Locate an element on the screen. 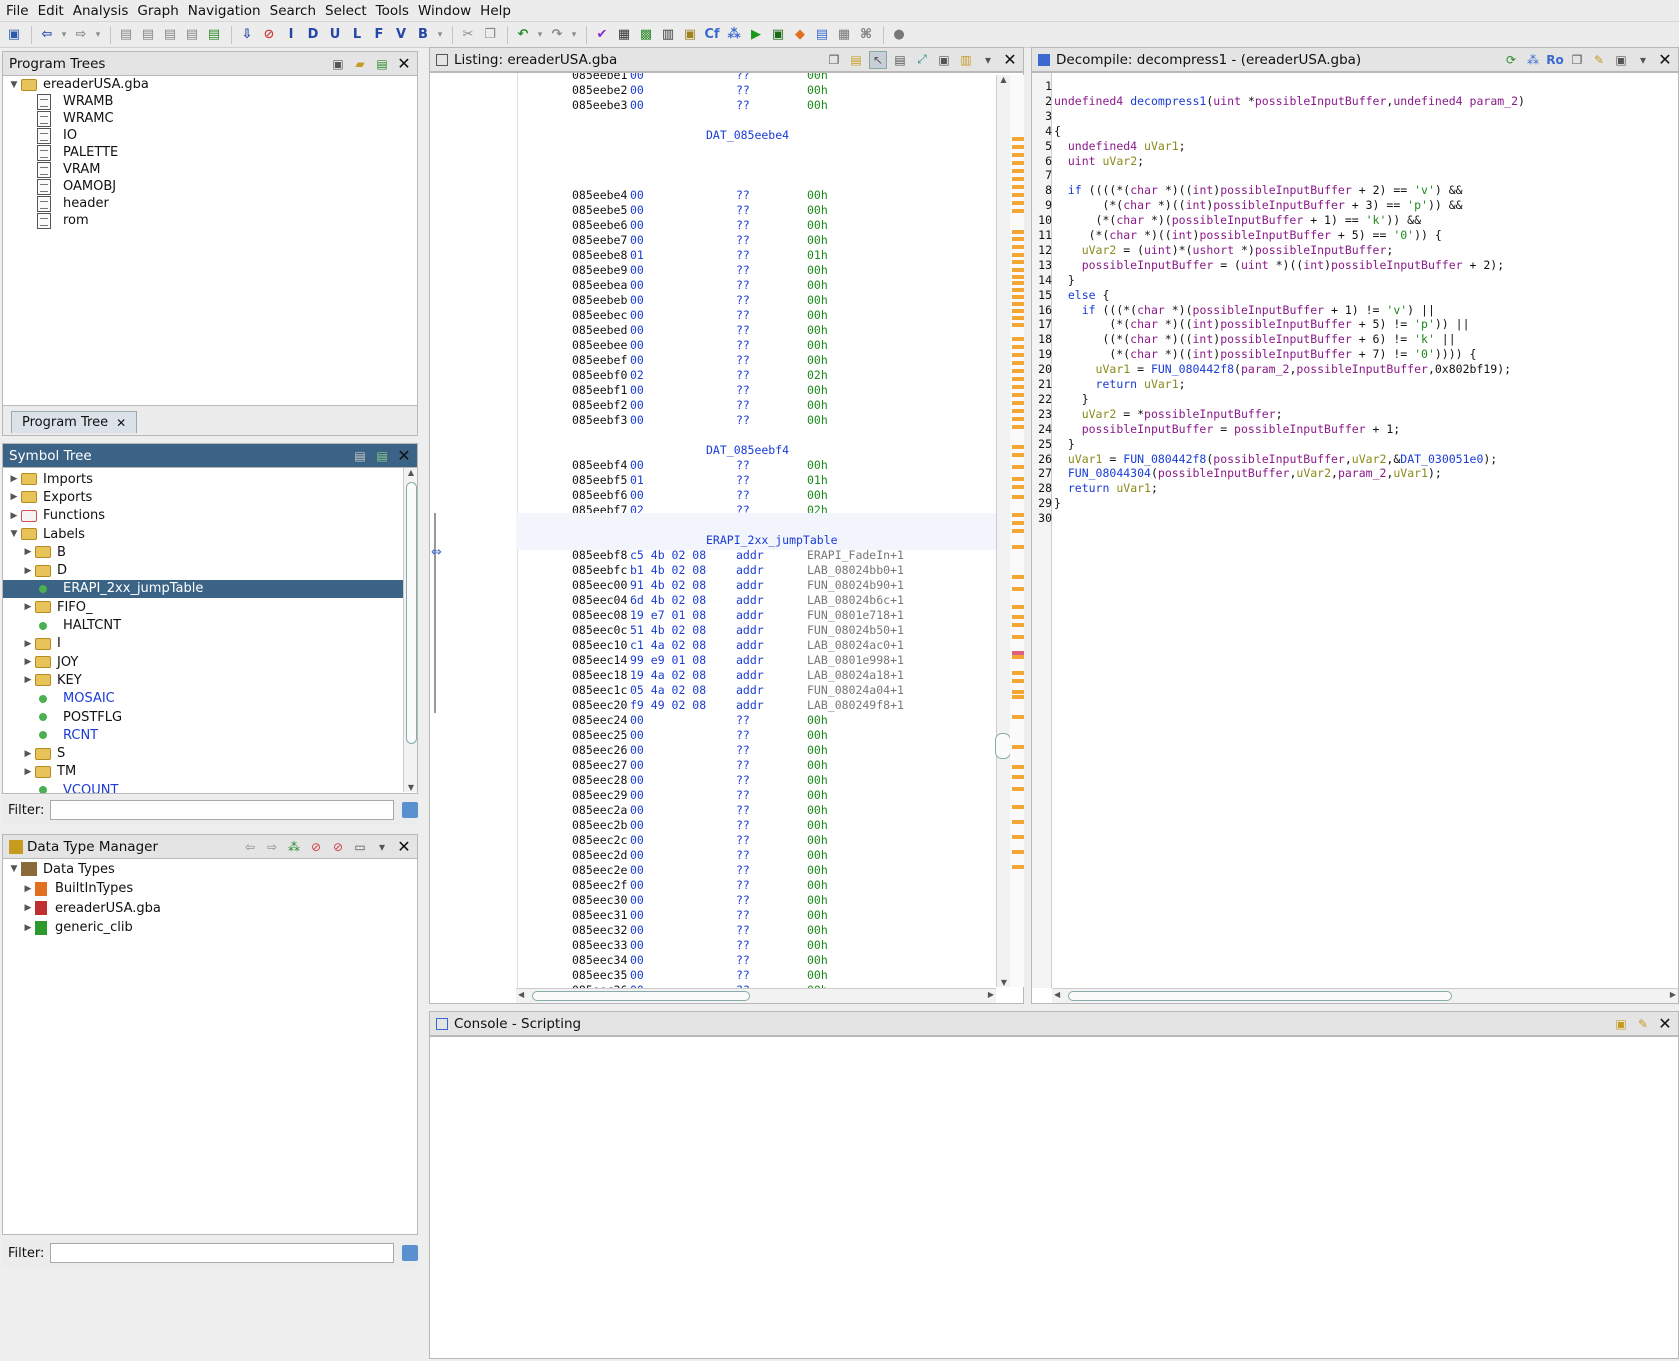 The height and width of the screenshot is (1361, 1679). listing-row: 085eec2b 00?? 00h is located at coordinates (756, 825).